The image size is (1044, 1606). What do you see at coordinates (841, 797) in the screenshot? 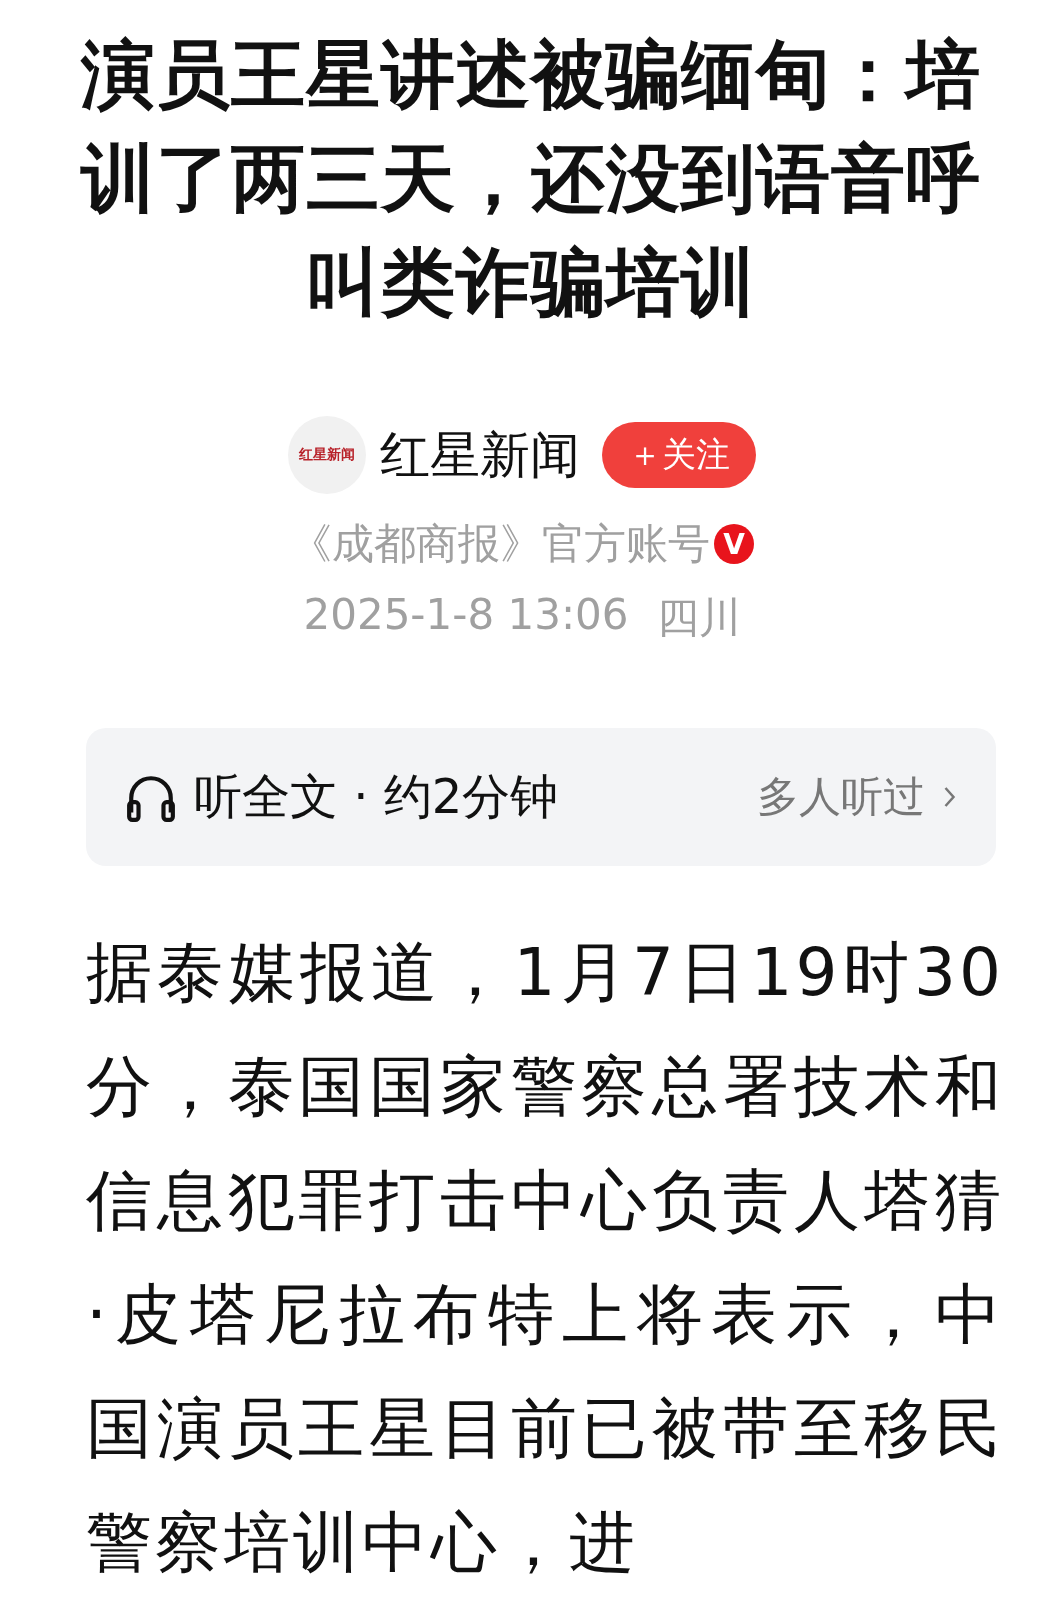
I see `listeners-link: 多人听过` at bounding box center [841, 797].